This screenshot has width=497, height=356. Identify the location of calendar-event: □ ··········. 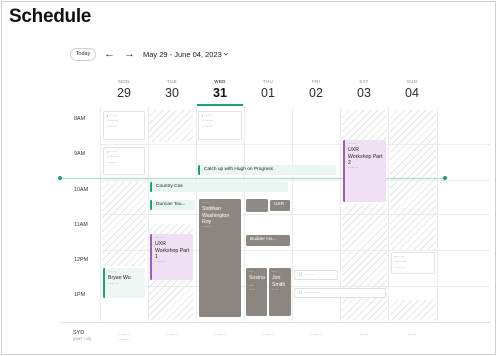
(340, 293).